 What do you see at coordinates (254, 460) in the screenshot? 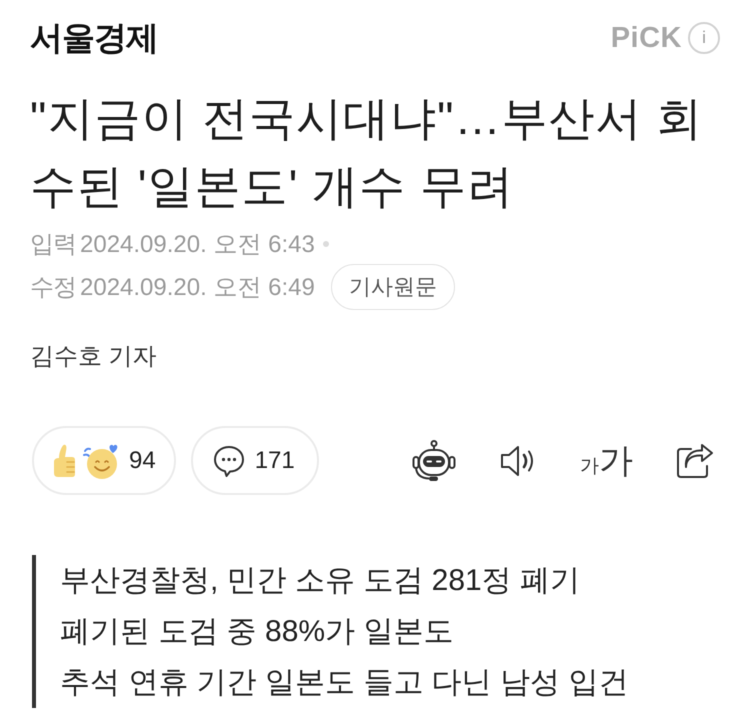
I see `comment-button: 171` at bounding box center [254, 460].